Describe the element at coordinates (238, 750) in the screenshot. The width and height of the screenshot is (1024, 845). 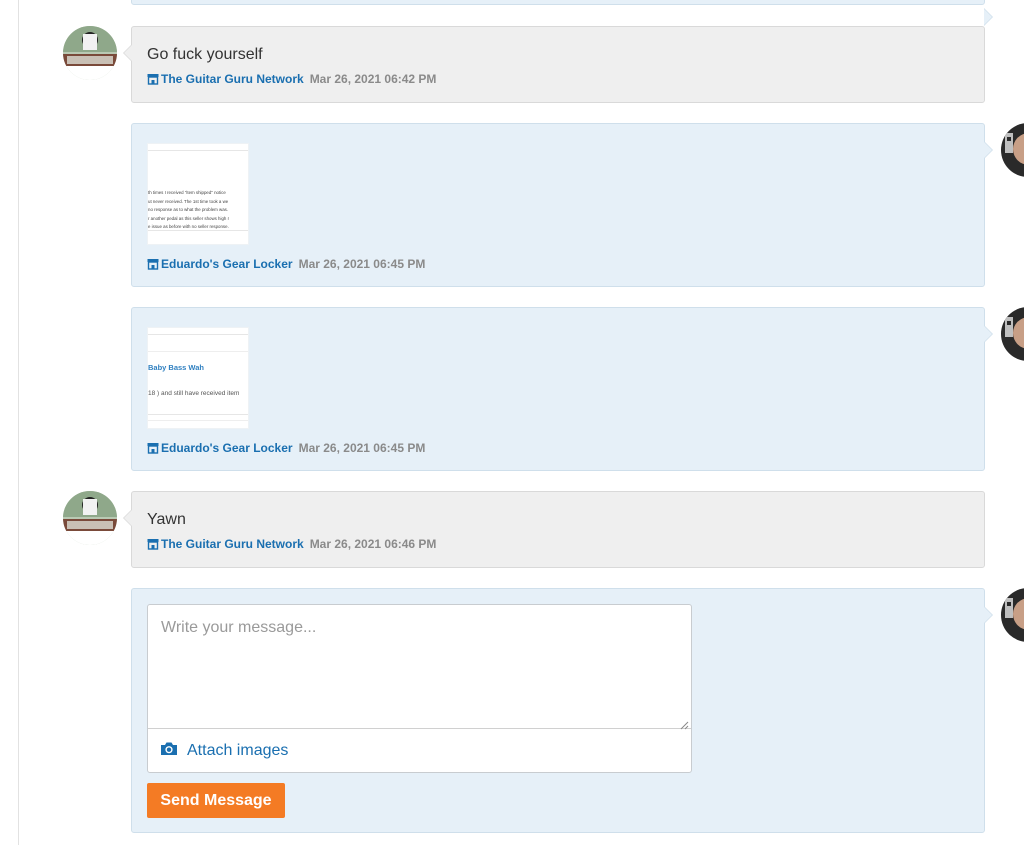
I see `attach-images-label: Attach images` at that location.